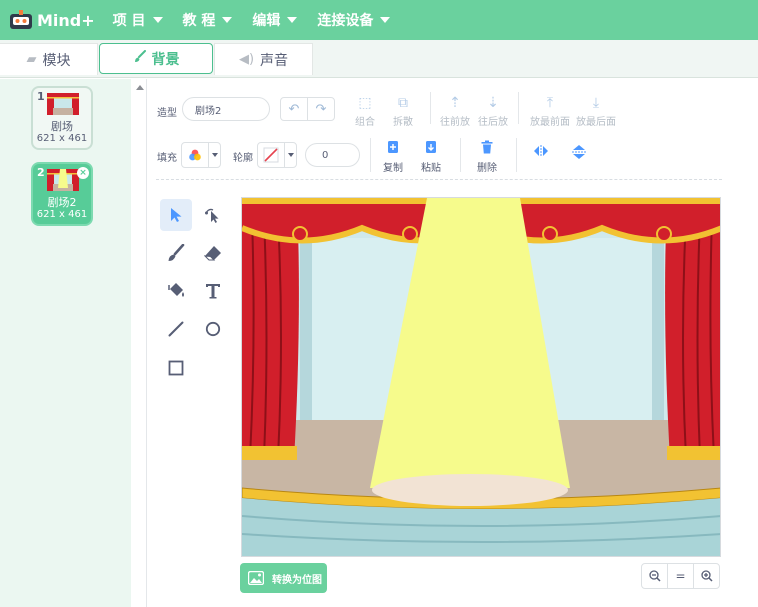 Image resolution: width=758 pixels, height=607 pixels. I want to click on flip-vertical-button, so click(579, 153).